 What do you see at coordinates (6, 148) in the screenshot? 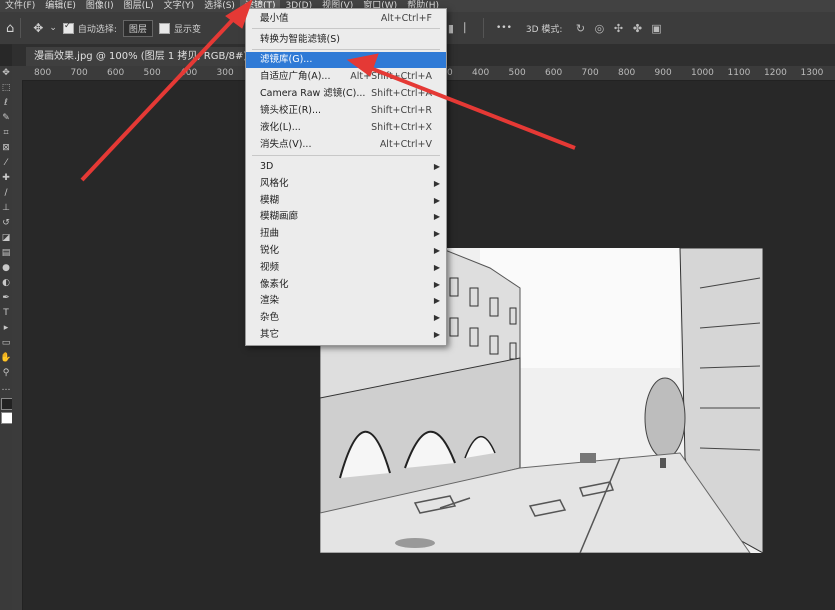
I see `frame-icon: ⊠` at bounding box center [6, 148].